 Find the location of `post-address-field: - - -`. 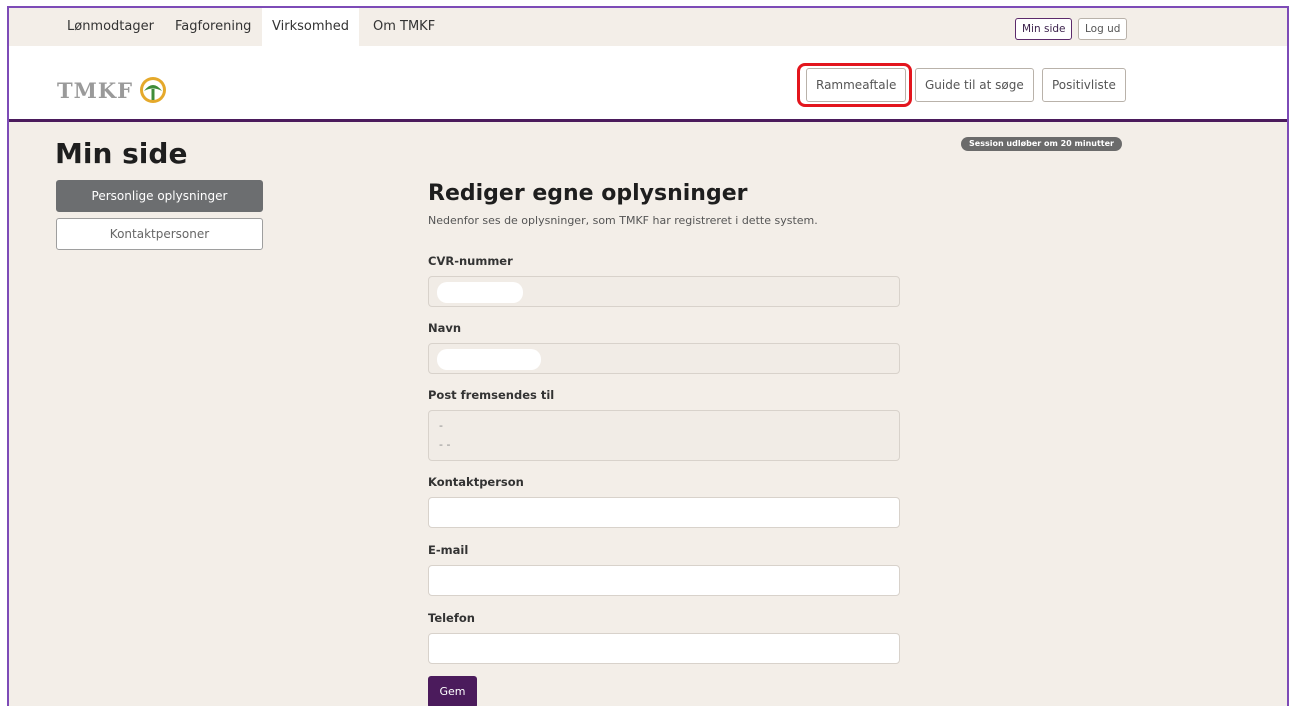

post-address-field: - - - is located at coordinates (664, 435).